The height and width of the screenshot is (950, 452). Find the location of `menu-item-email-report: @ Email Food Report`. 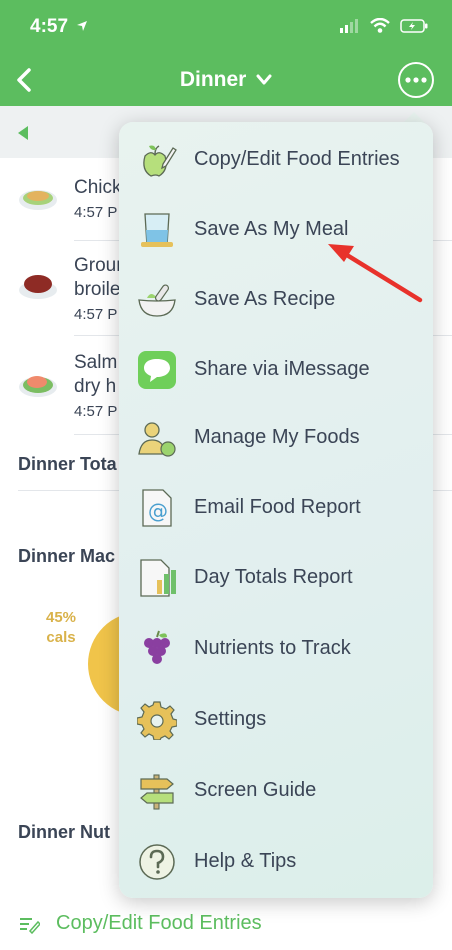

menu-item-email-report: @ Email Food Report is located at coordinates (276, 508).